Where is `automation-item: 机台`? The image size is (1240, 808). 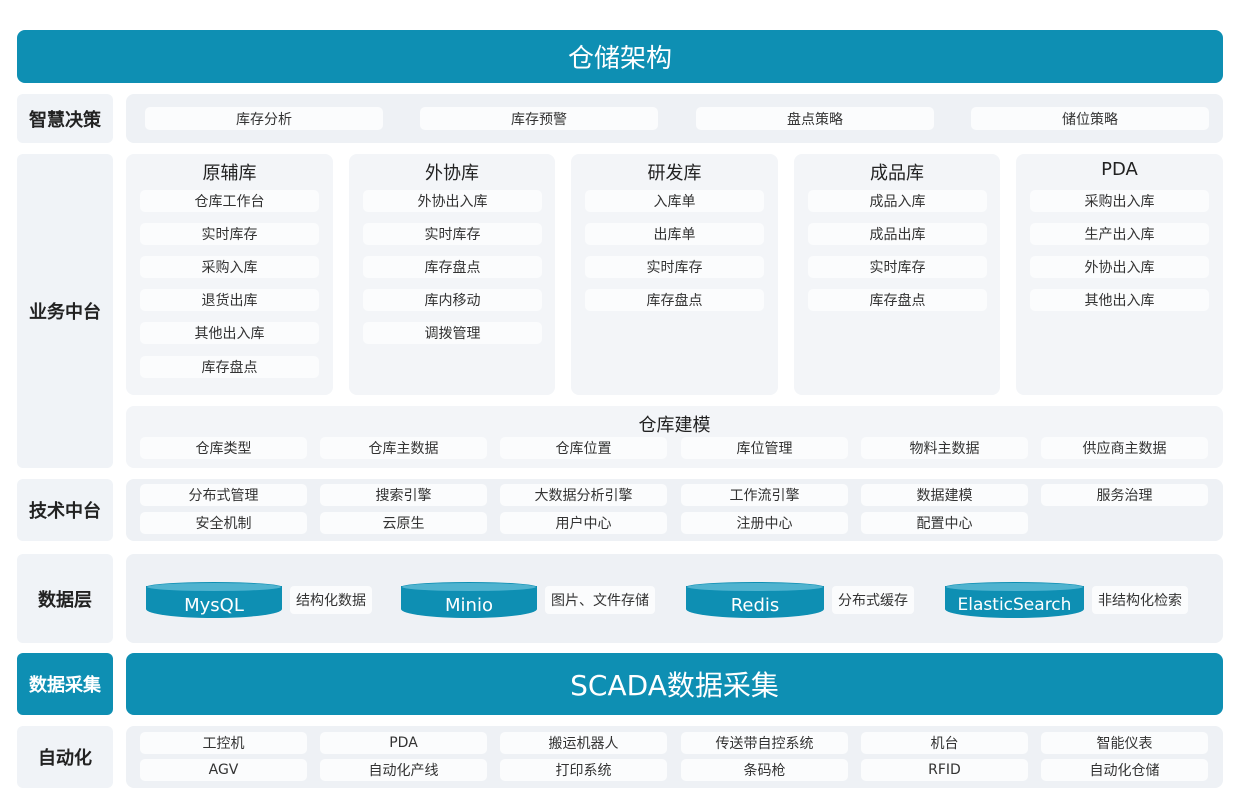
automation-item: 机台 is located at coordinates (944, 743).